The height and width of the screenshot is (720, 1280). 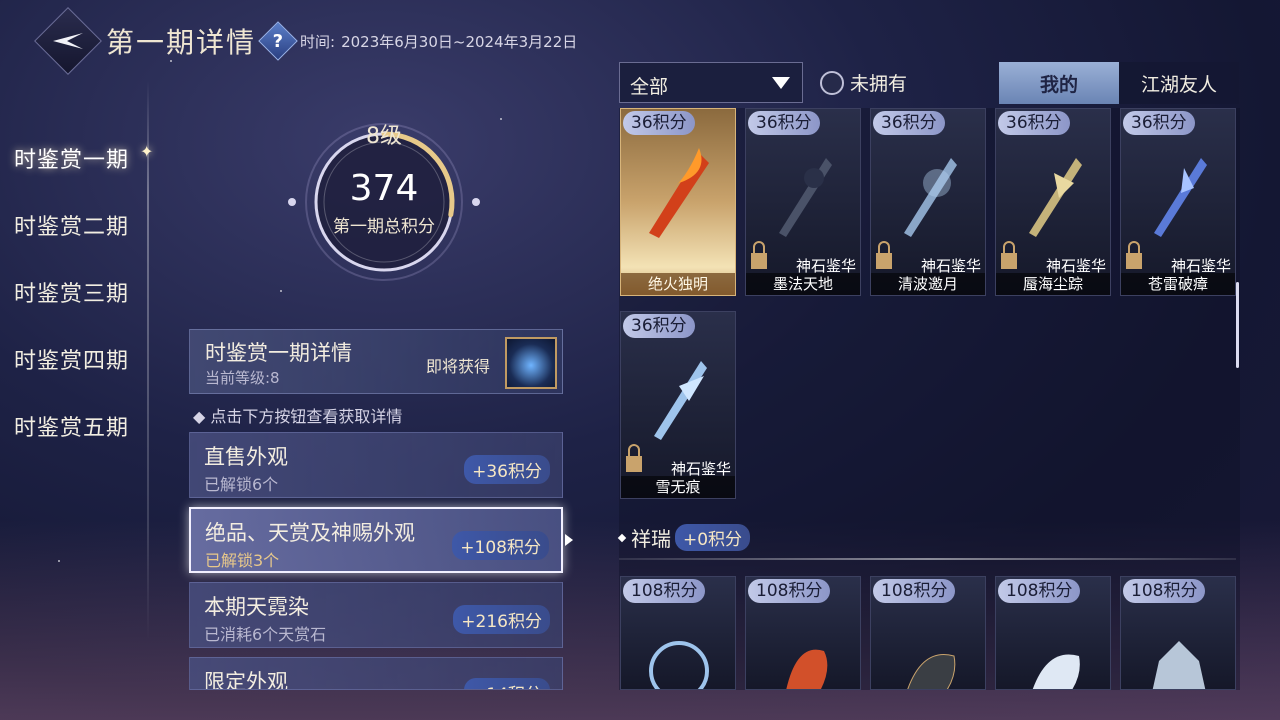 I want to click on period-nav: 时鉴赏一期 ✦ 时鉴赏二期 时鉴赏三期 时鉴赏四期 时鉴赏五期, so click(x=84, y=291).